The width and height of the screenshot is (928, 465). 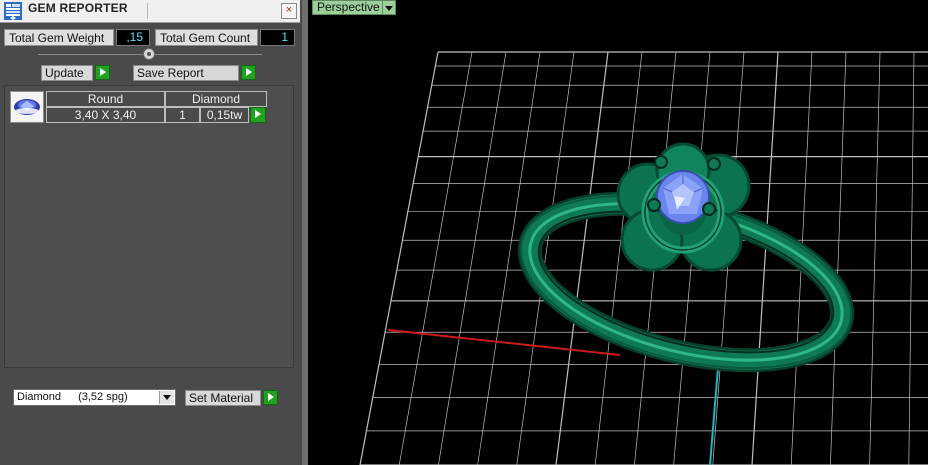 What do you see at coordinates (289, 11) in the screenshot?
I see `close-button: ×` at bounding box center [289, 11].